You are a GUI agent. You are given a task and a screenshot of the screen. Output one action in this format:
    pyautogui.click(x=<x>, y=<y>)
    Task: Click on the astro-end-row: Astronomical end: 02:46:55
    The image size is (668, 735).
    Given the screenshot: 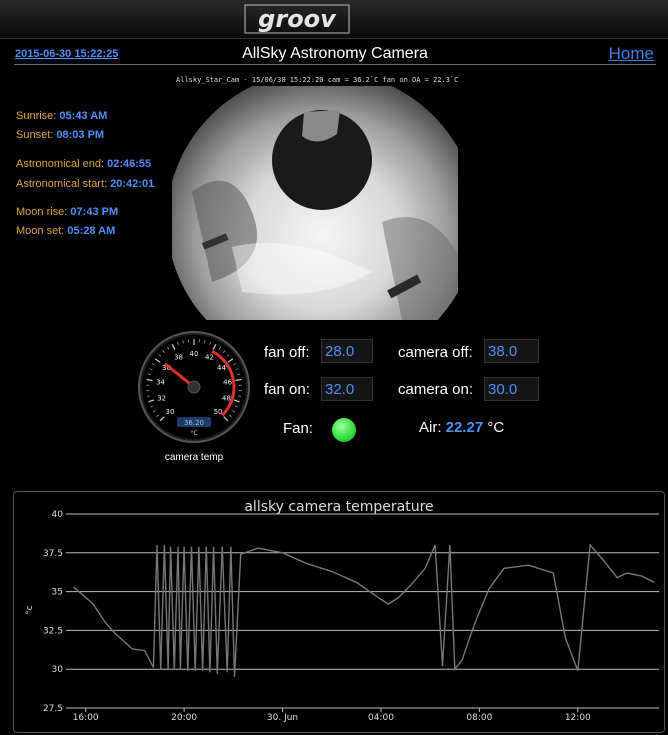 What is the action you would take?
    pyautogui.click(x=83, y=164)
    